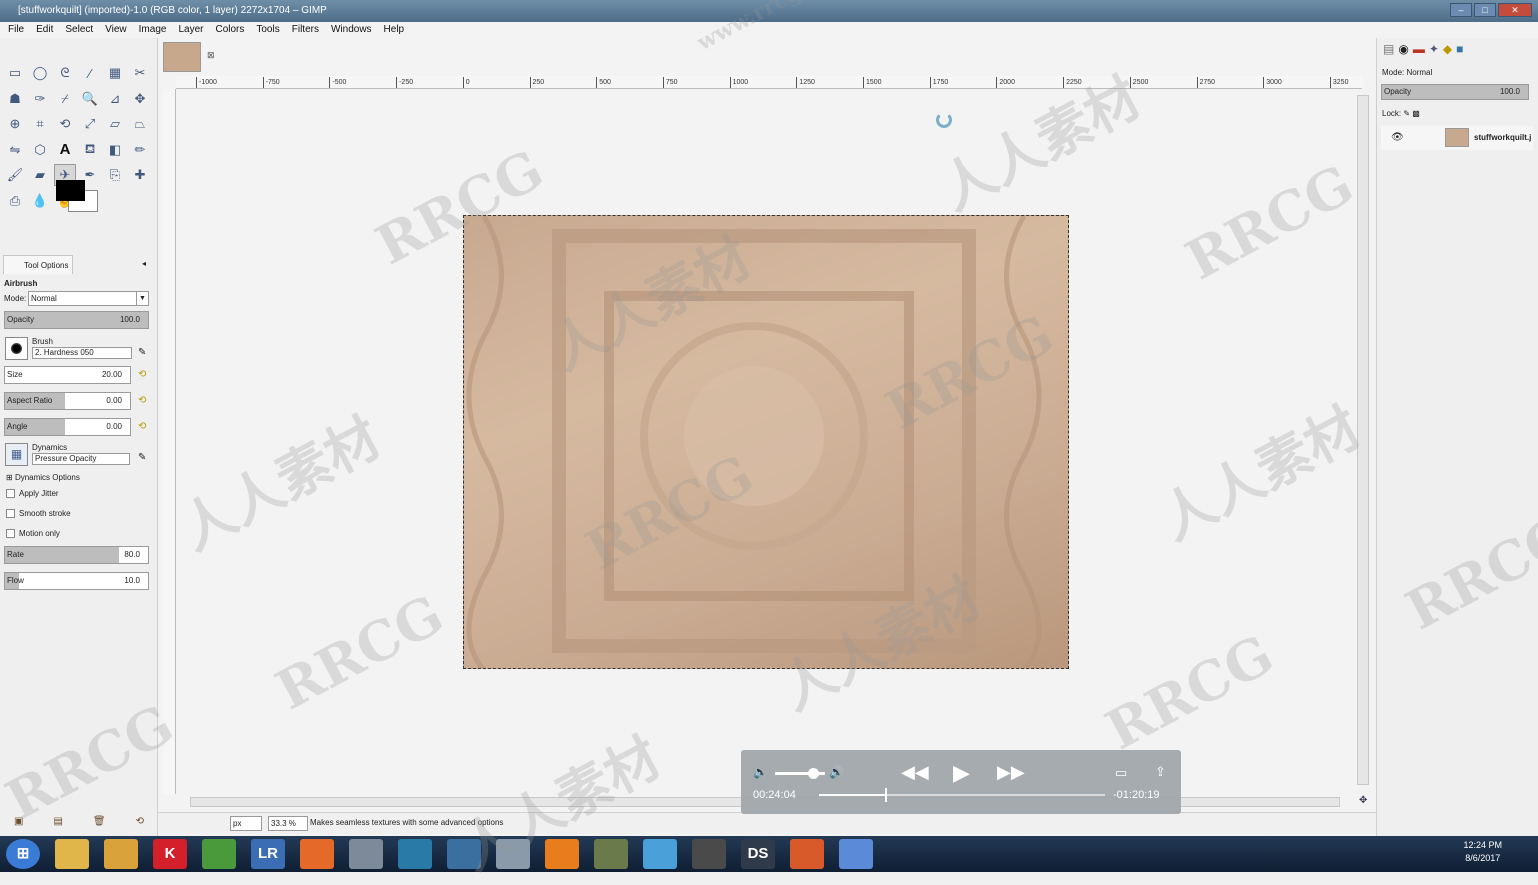 This screenshot has width=1538, height=885. Describe the element at coordinates (1121, 773) in the screenshot. I see `airplay-icon: ▭` at that location.